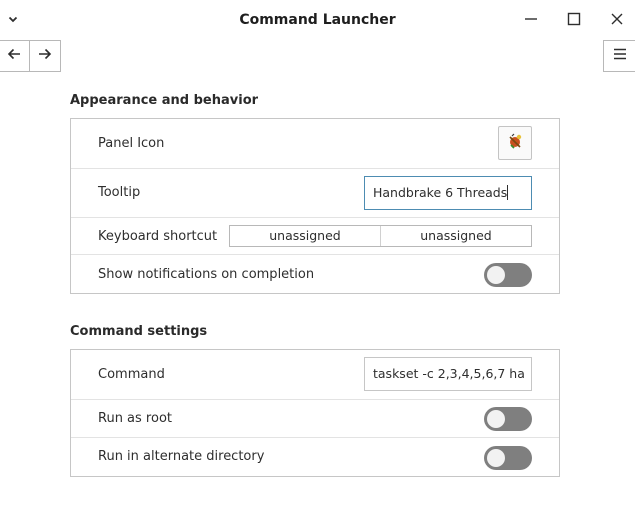 Image resolution: width=635 pixels, height=527 pixels. What do you see at coordinates (508, 192) in the screenshot?
I see `text-caret` at bounding box center [508, 192].